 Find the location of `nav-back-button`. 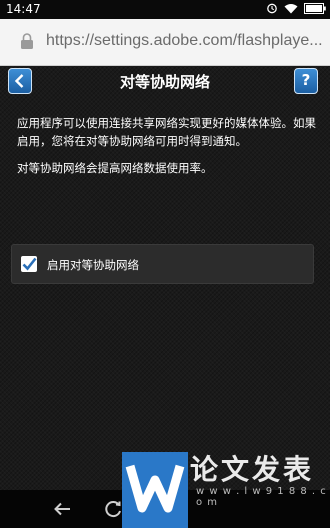

nav-back-button is located at coordinates (63, 509).